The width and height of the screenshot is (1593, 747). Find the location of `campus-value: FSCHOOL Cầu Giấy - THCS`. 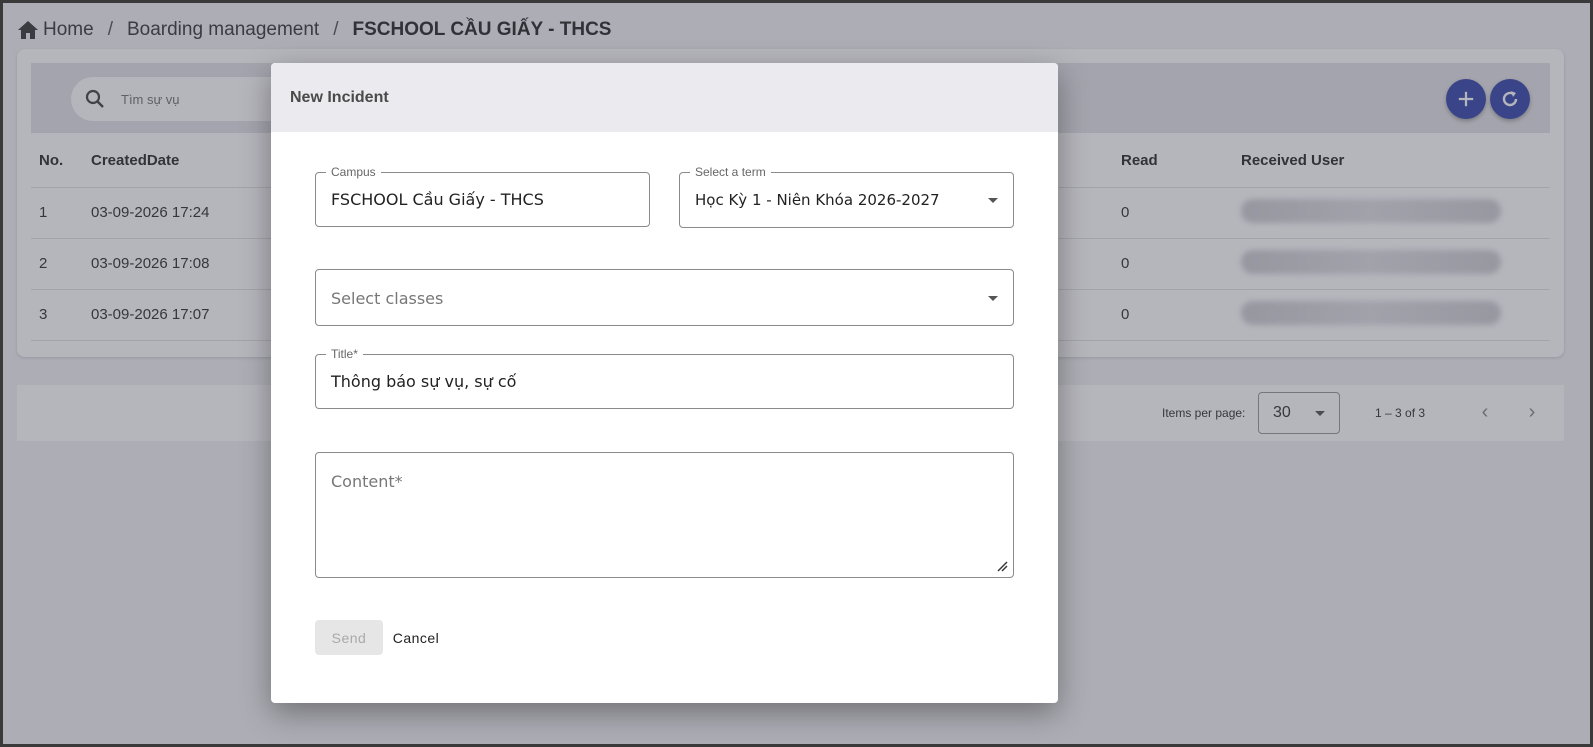

campus-value: FSCHOOL Cầu Giấy - THCS is located at coordinates (437, 199).